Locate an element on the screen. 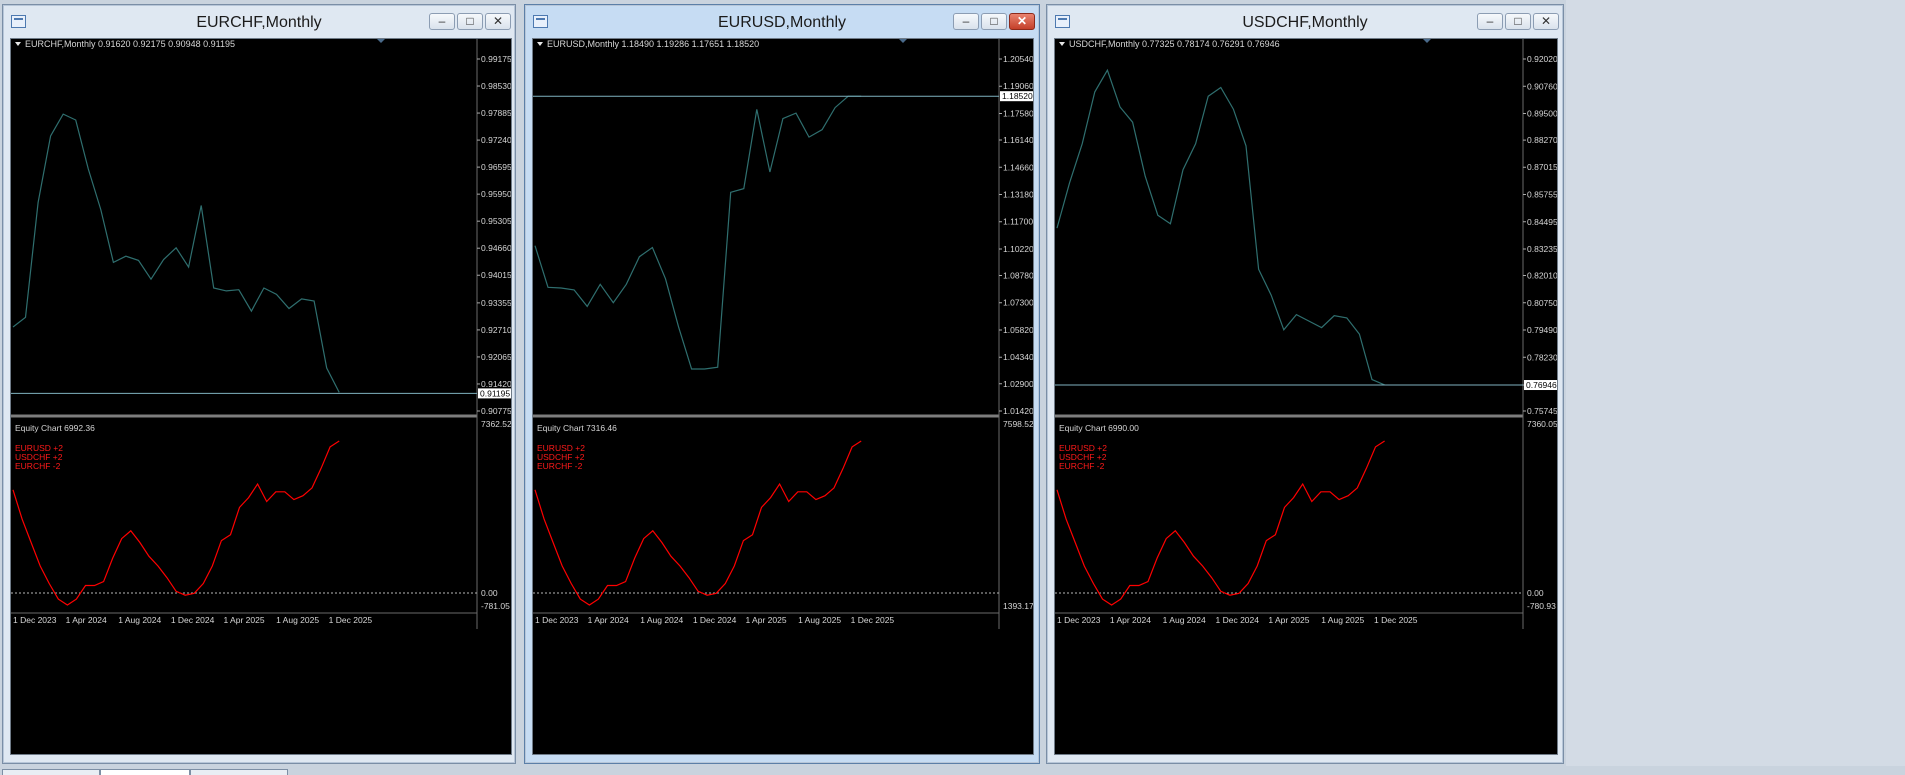 The image size is (1905, 775). price-tick-label: 0.75745 is located at coordinates (1542, 411).